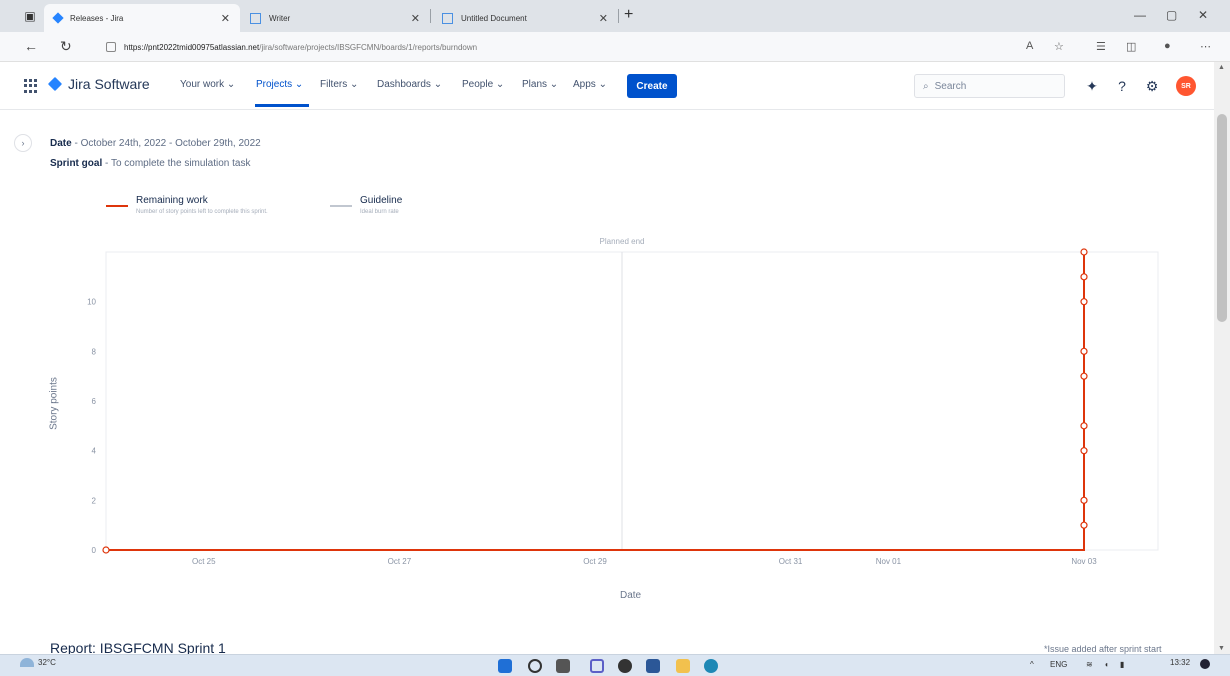  I want to click on jira-diamond-icon, so click(55, 84).